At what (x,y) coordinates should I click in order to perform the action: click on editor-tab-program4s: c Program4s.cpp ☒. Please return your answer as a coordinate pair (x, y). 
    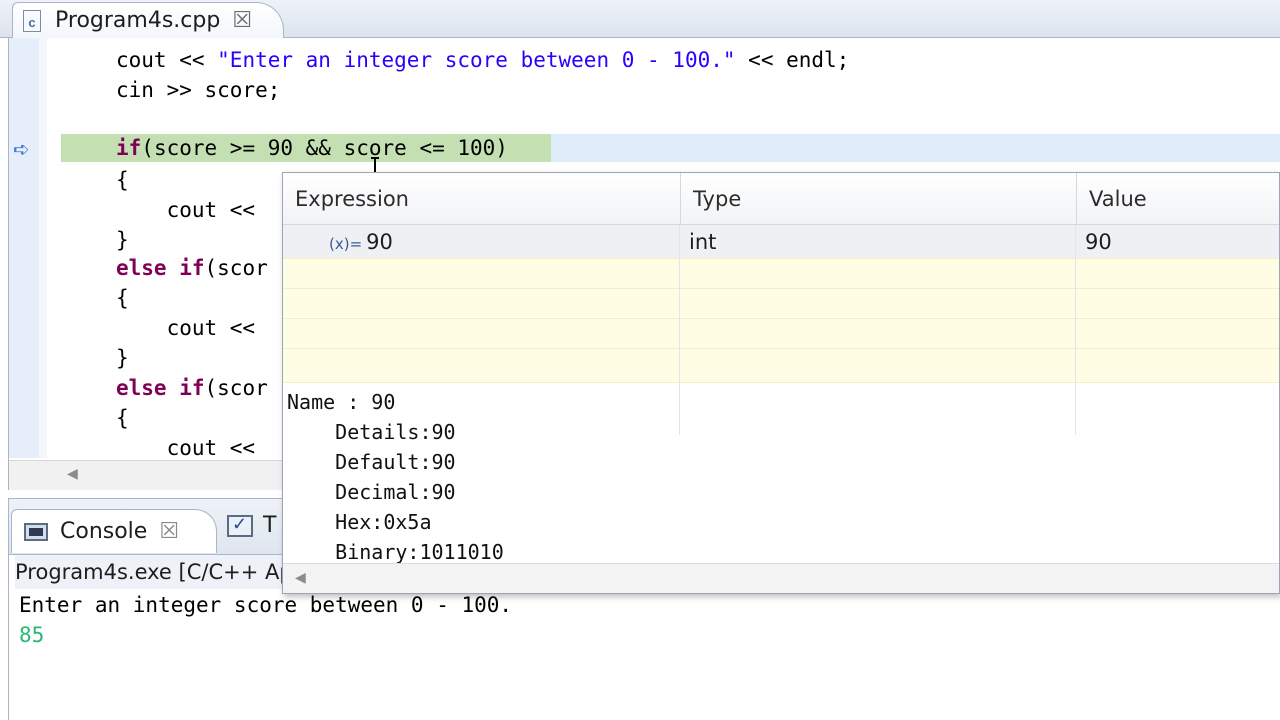
    Looking at the image, I should click on (148, 20).